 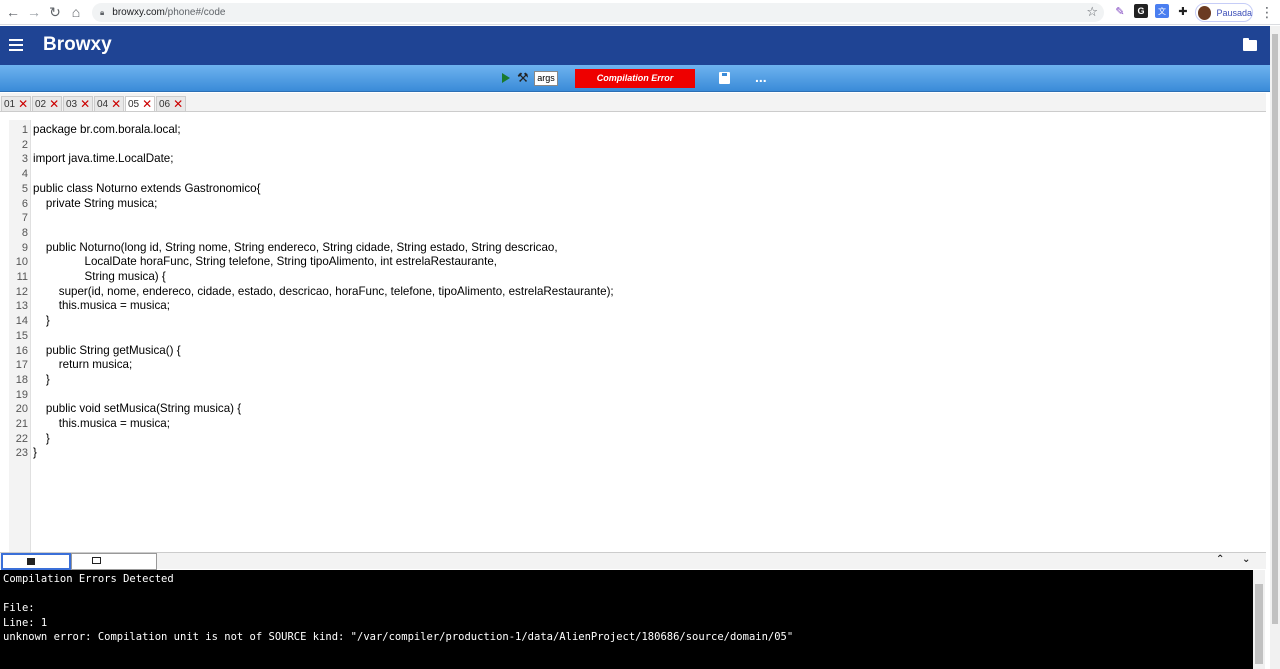 I want to click on tab-label: 06, so click(x=165, y=104).